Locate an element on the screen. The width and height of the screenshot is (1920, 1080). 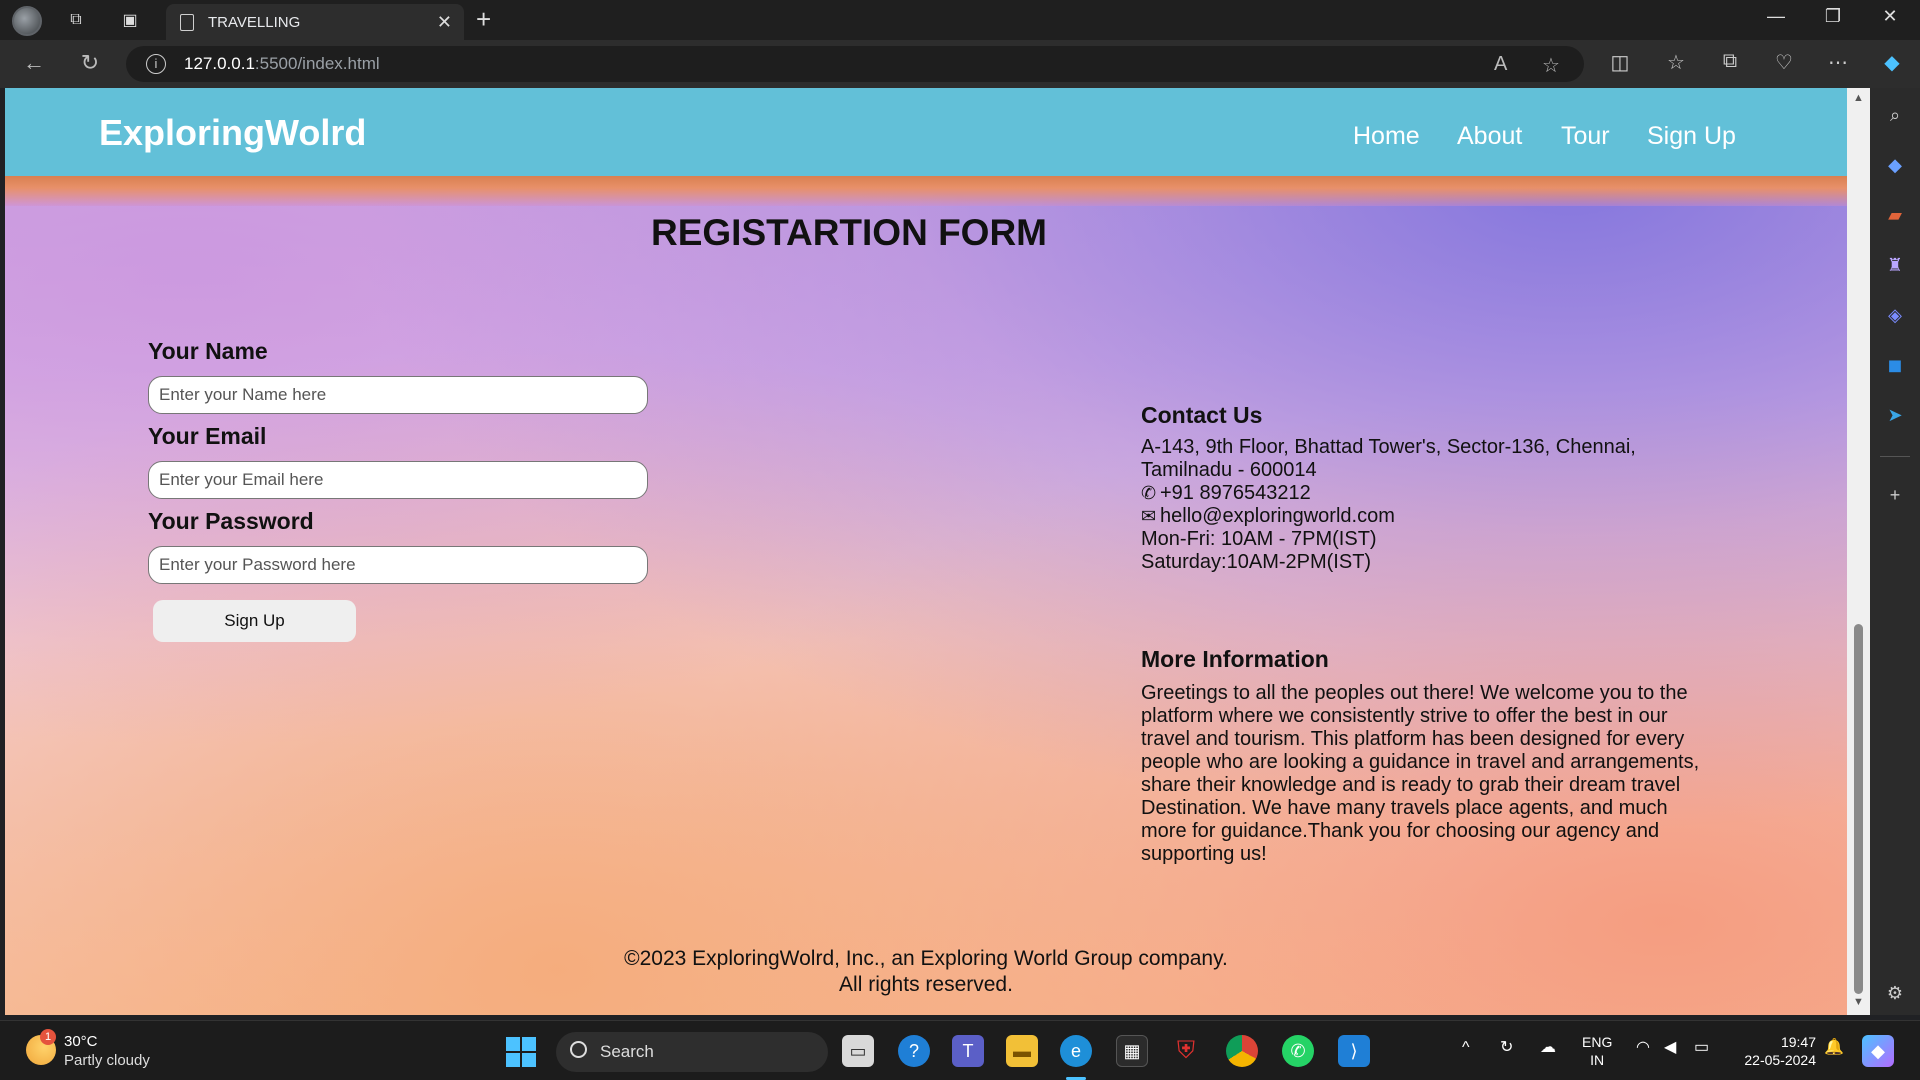
sidebar-tools-icon: ▰ is located at coordinates (1895, 215).